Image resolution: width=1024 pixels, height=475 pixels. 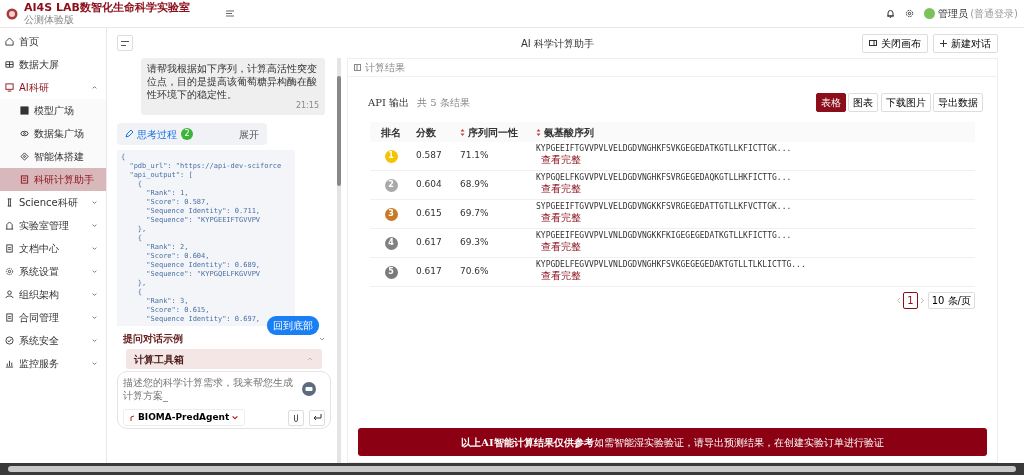 I want to click on bell-icon, so click(x=891, y=13).